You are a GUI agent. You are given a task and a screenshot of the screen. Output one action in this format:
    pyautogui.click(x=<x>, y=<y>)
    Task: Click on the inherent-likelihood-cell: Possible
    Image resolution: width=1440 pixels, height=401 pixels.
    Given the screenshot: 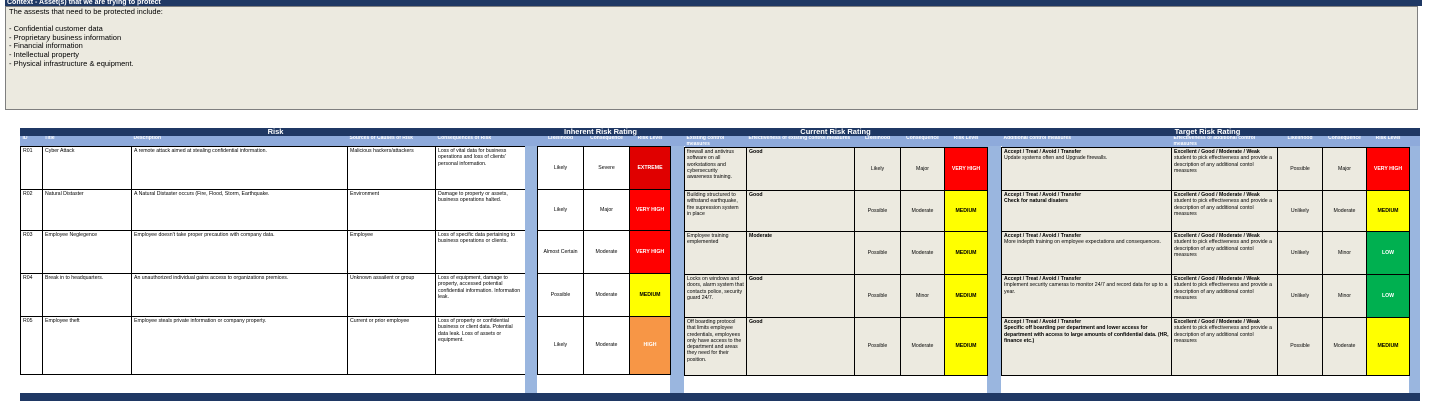 What is the action you would take?
    pyautogui.click(x=560, y=295)
    